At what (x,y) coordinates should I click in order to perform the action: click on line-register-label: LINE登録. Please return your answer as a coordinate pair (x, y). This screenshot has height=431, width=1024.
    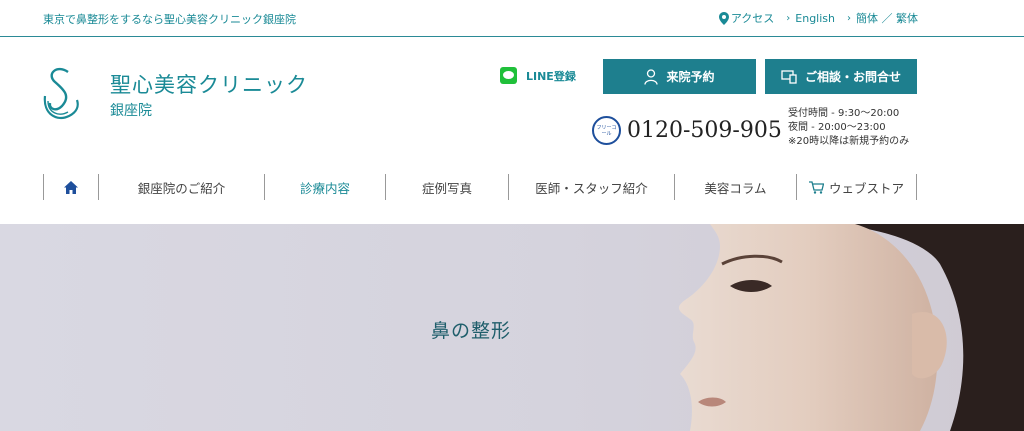
    Looking at the image, I should click on (551, 76).